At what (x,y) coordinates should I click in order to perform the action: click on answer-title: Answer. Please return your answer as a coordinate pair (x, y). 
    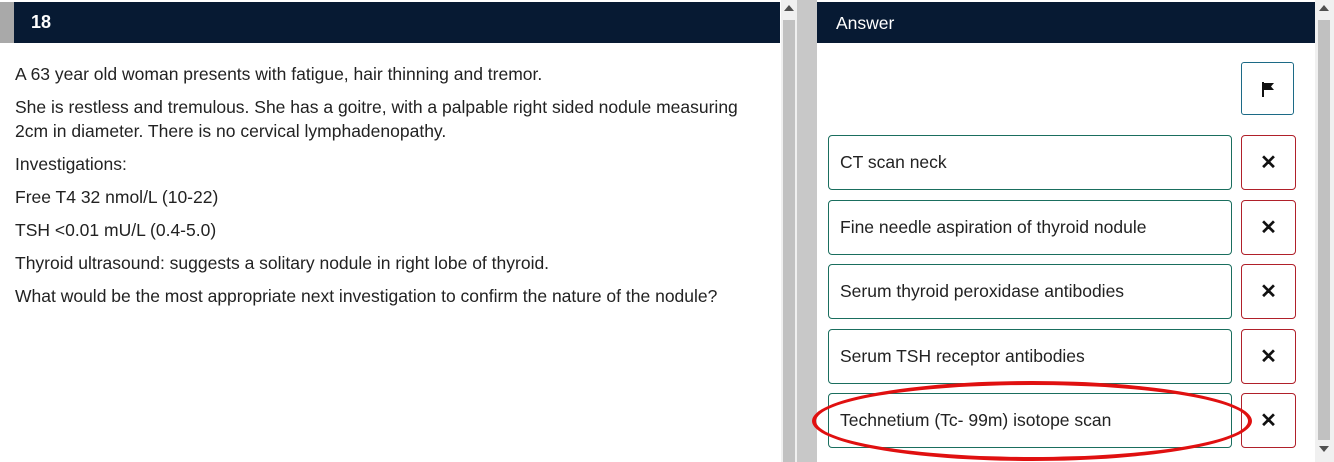
    Looking at the image, I should click on (865, 23).